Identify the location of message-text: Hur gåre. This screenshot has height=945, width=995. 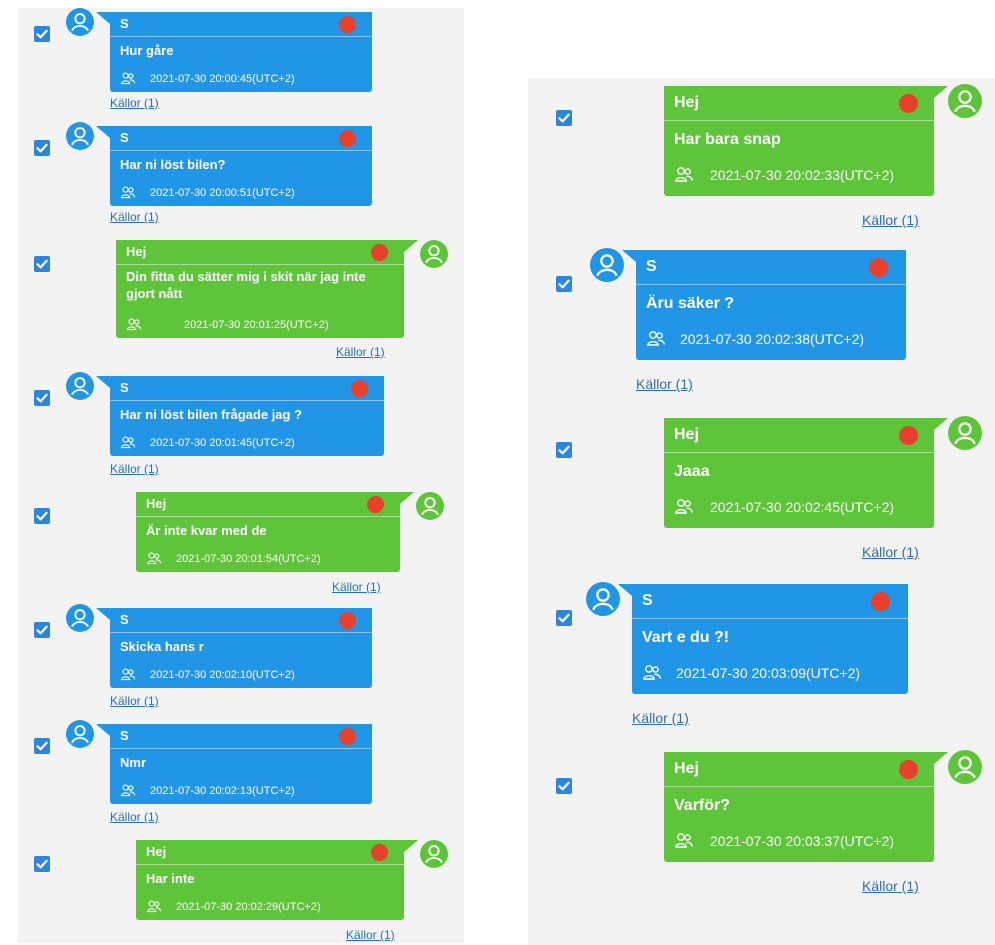
(147, 50).